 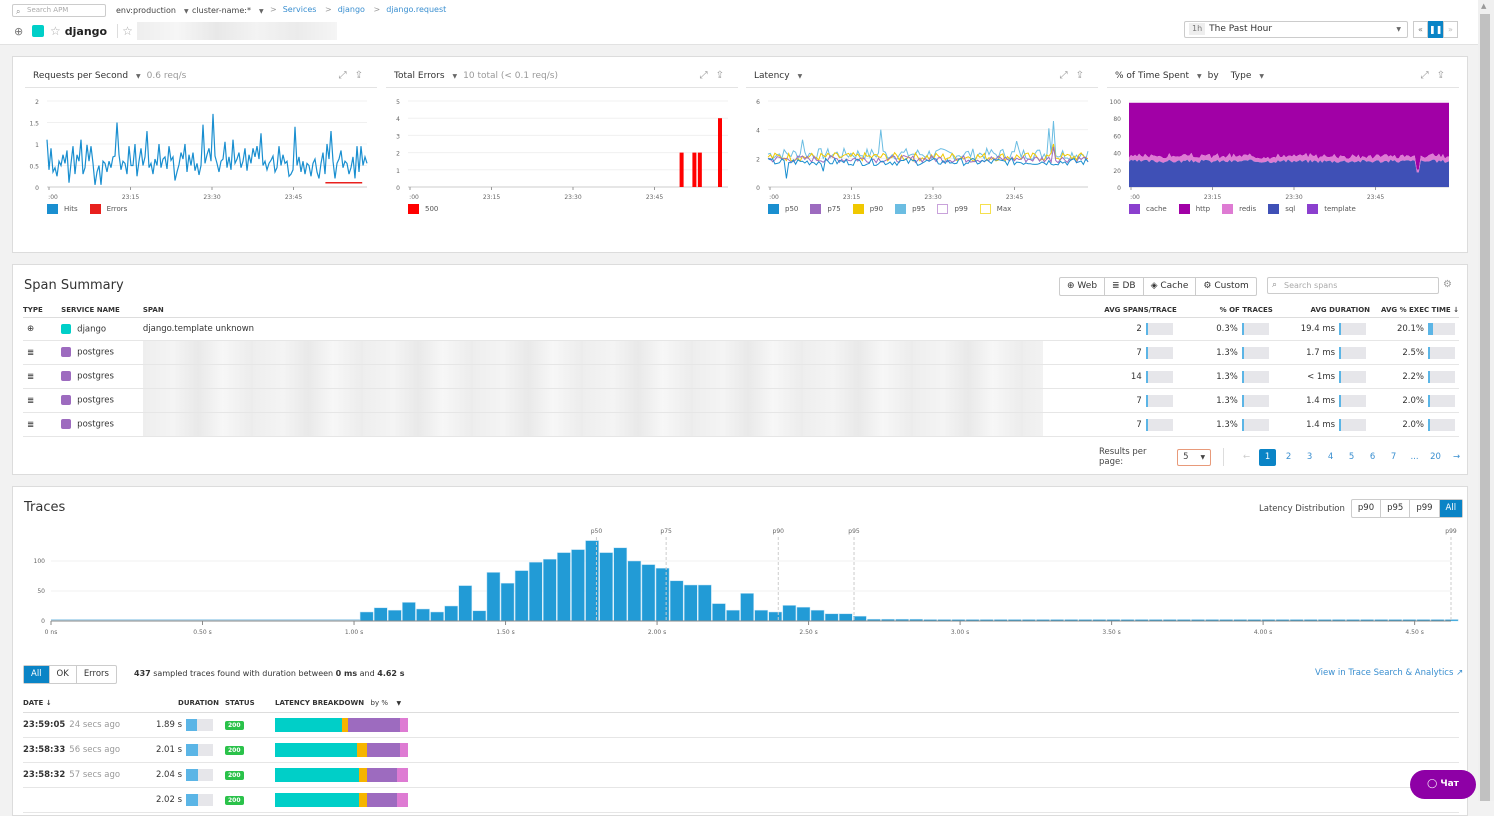 What do you see at coordinates (62, 209) in the screenshot?
I see `legend-item: Hits` at bounding box center [62, 209].